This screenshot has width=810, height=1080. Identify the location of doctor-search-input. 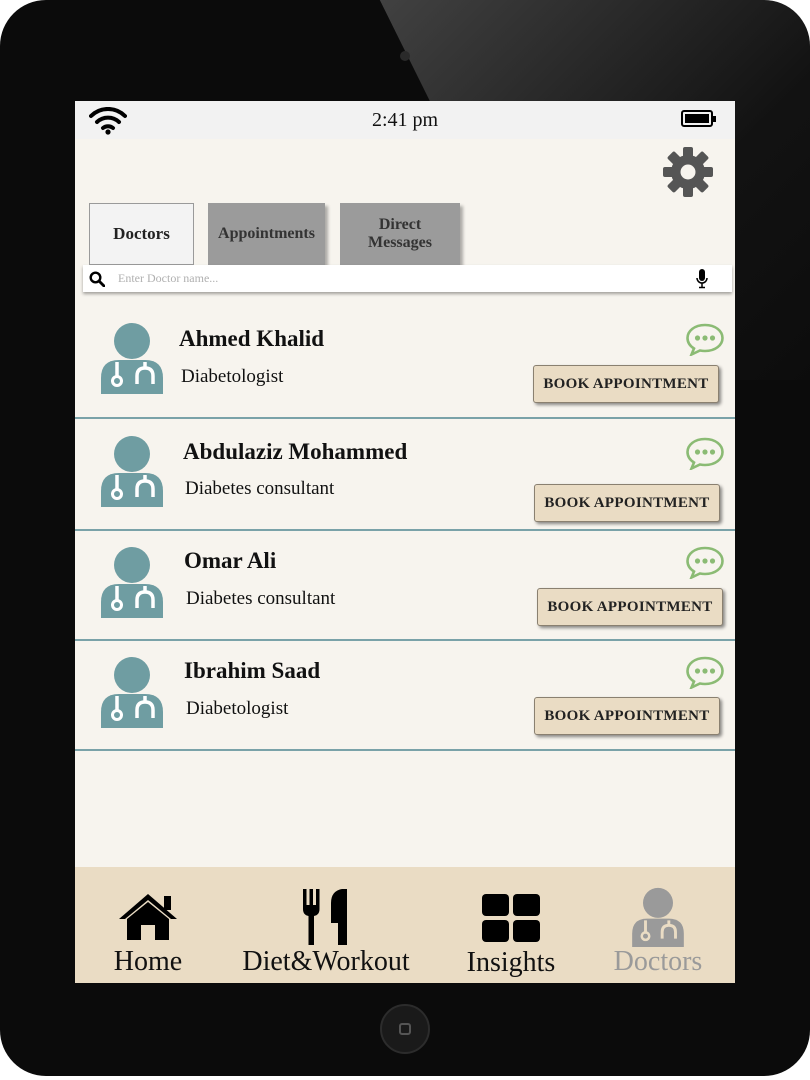
(398, 278).